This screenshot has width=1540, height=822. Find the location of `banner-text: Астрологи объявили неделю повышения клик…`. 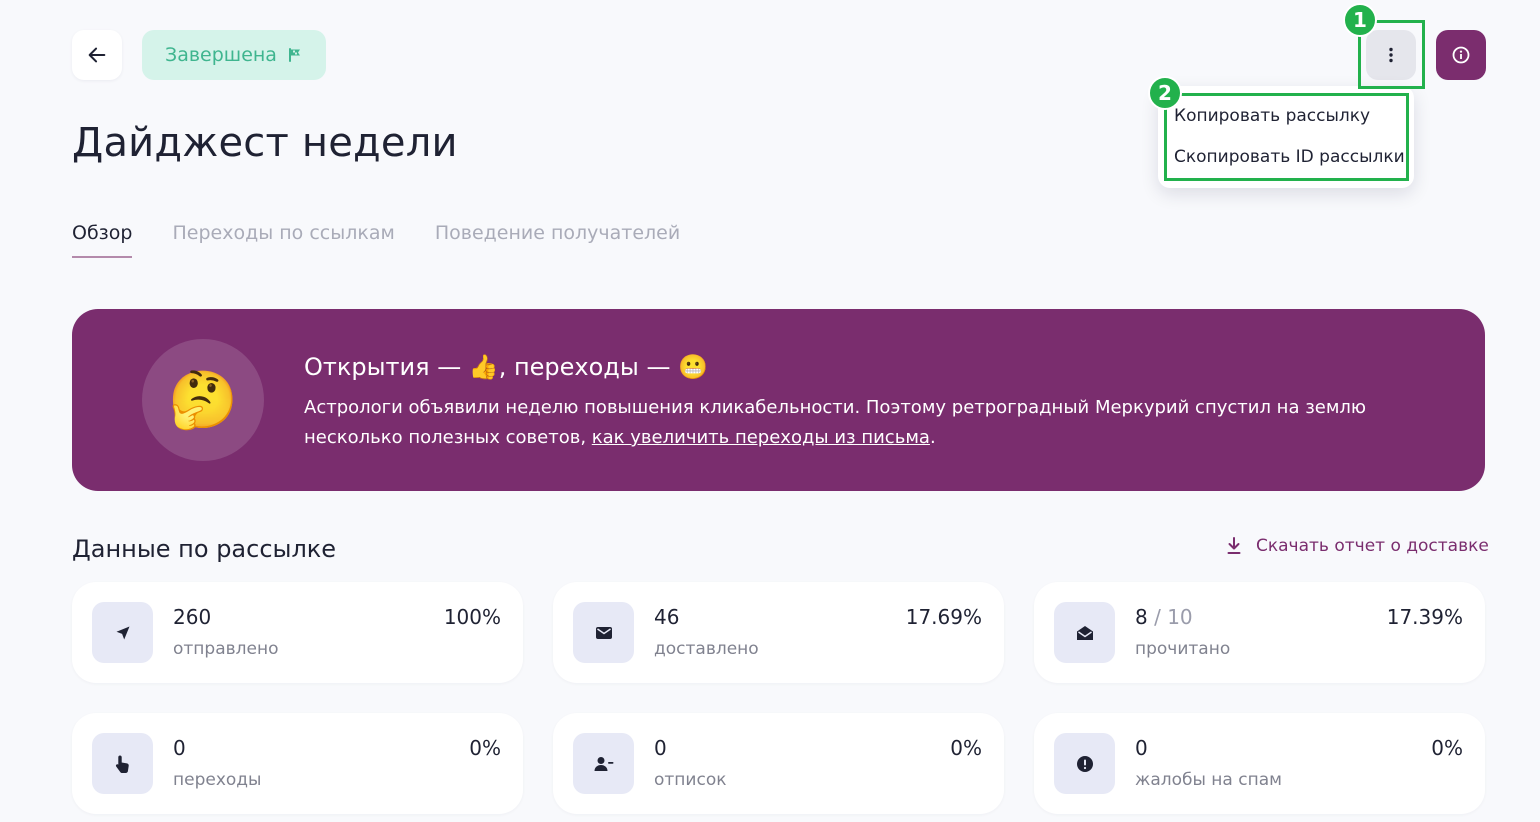

banner-text: Астрологи объявили неделю повышения клик… is located at coordinates (874, 423).